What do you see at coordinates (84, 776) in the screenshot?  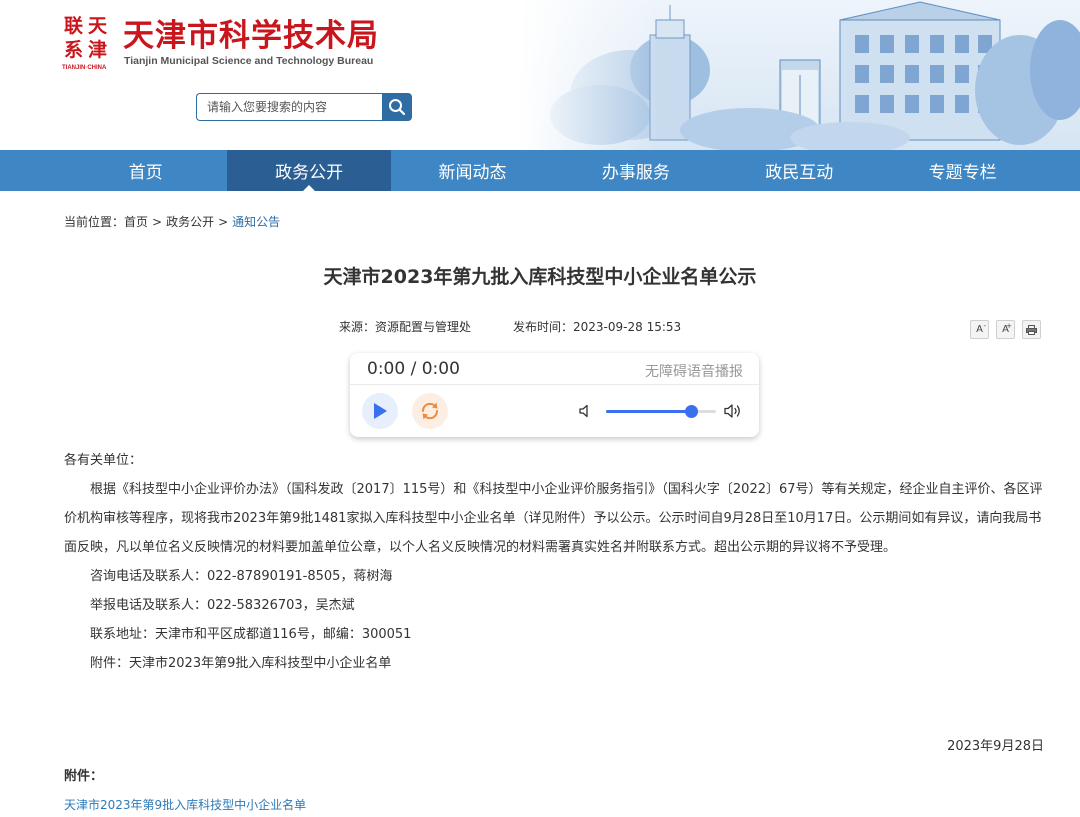 I see `attachments-heading: 附件：` at bounding box center [84, 776].